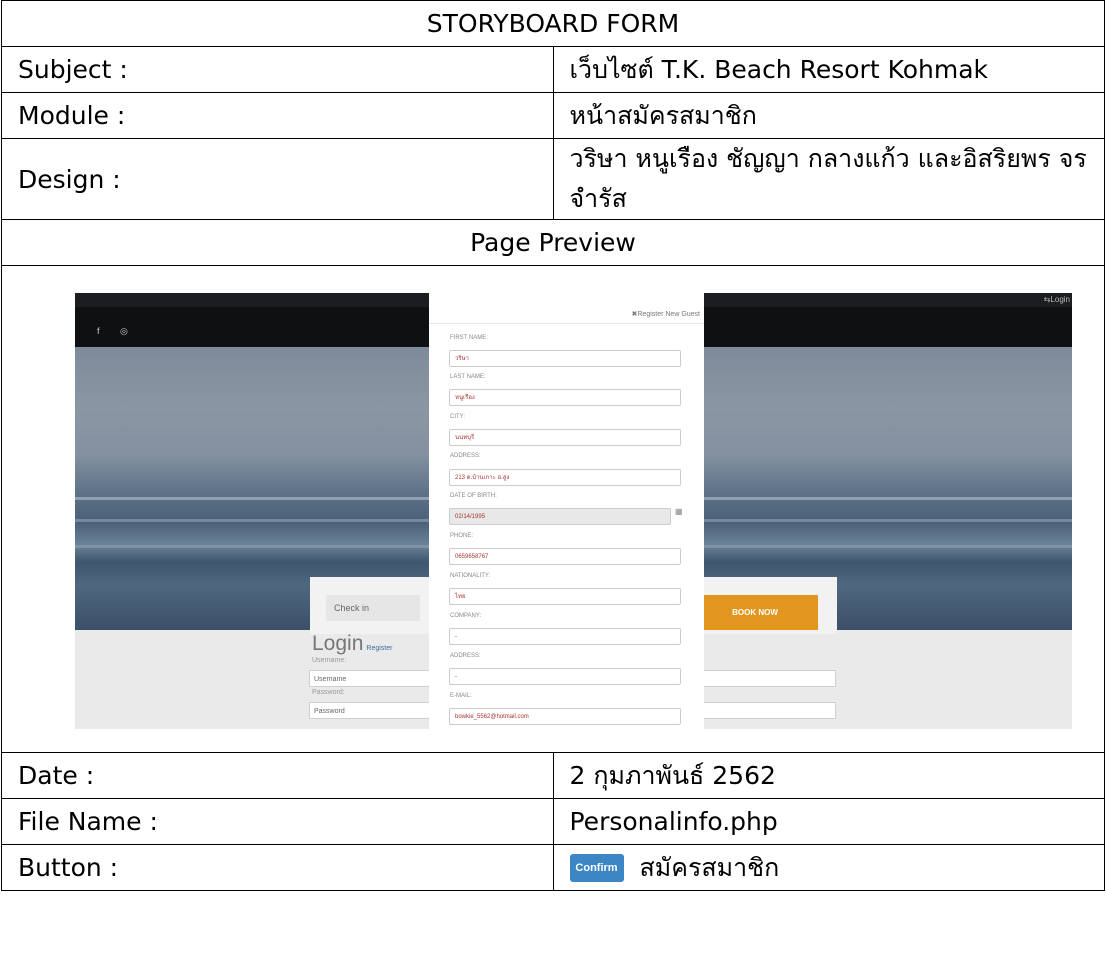  What do you see at coordinates (329, 660) in the screenshot?
I see `username-label: Username:` at bounding box center [329, 660].